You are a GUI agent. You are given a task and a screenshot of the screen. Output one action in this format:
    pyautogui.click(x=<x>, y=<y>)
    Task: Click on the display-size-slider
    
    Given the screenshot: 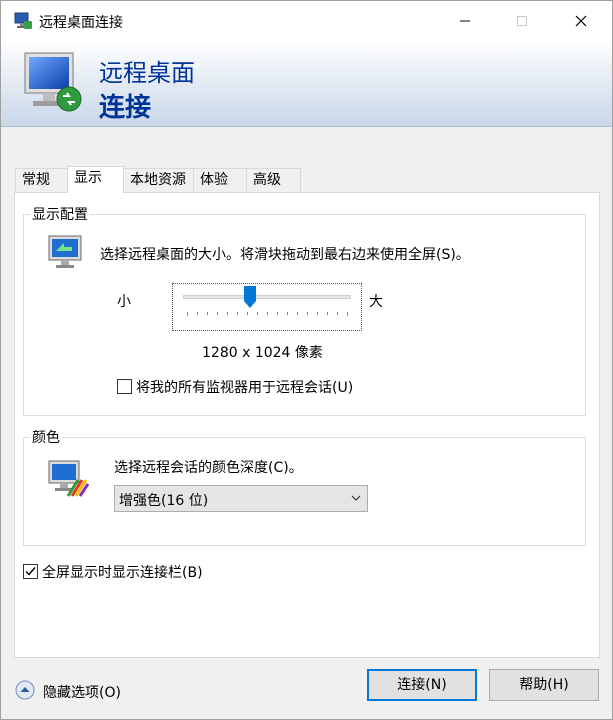 What is the action you would take?
    pyautogui.click(x=267, y=307)
    